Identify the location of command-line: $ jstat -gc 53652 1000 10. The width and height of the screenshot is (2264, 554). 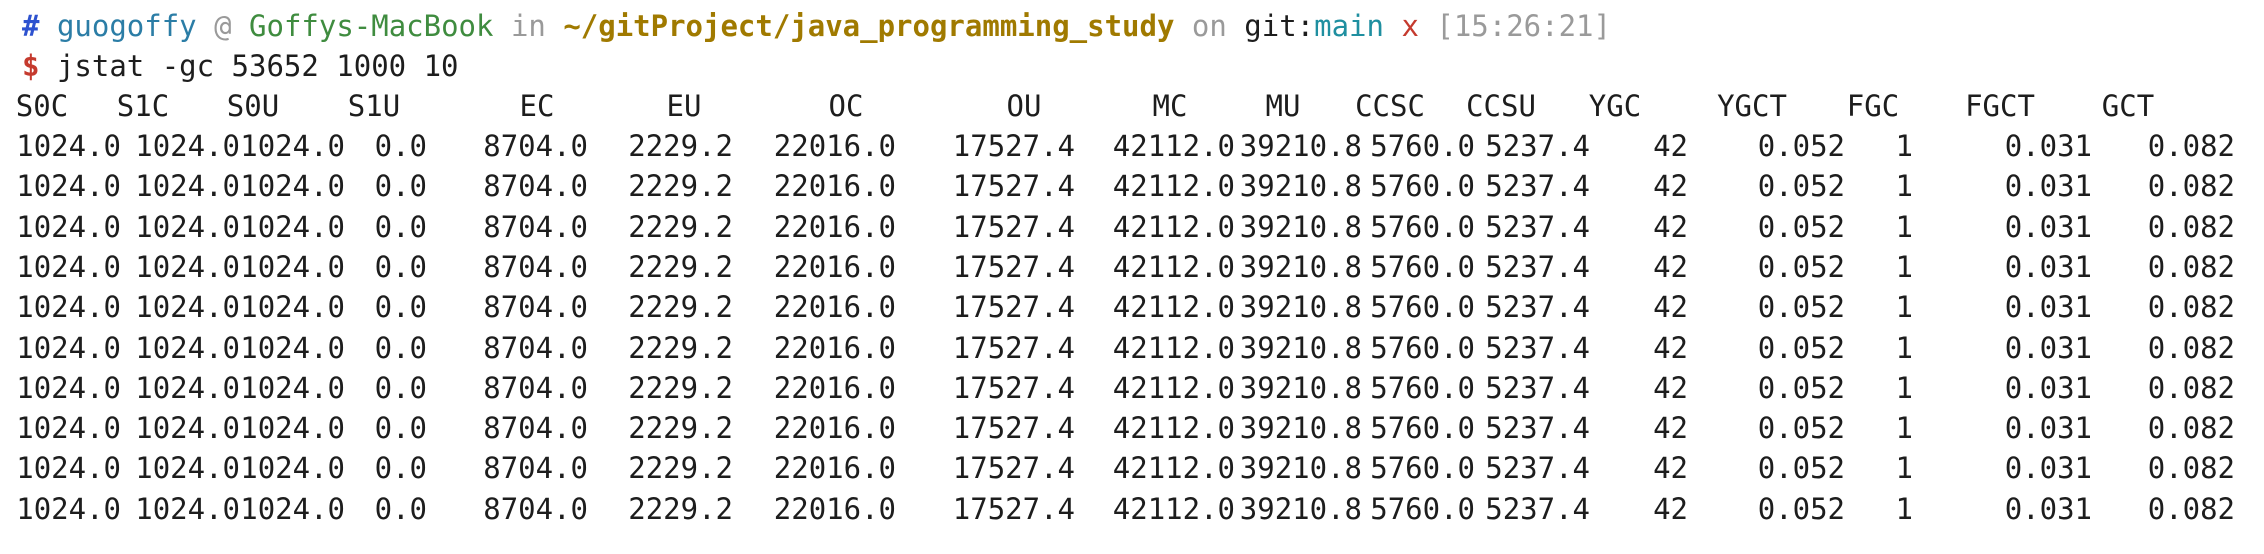
(240, 66).